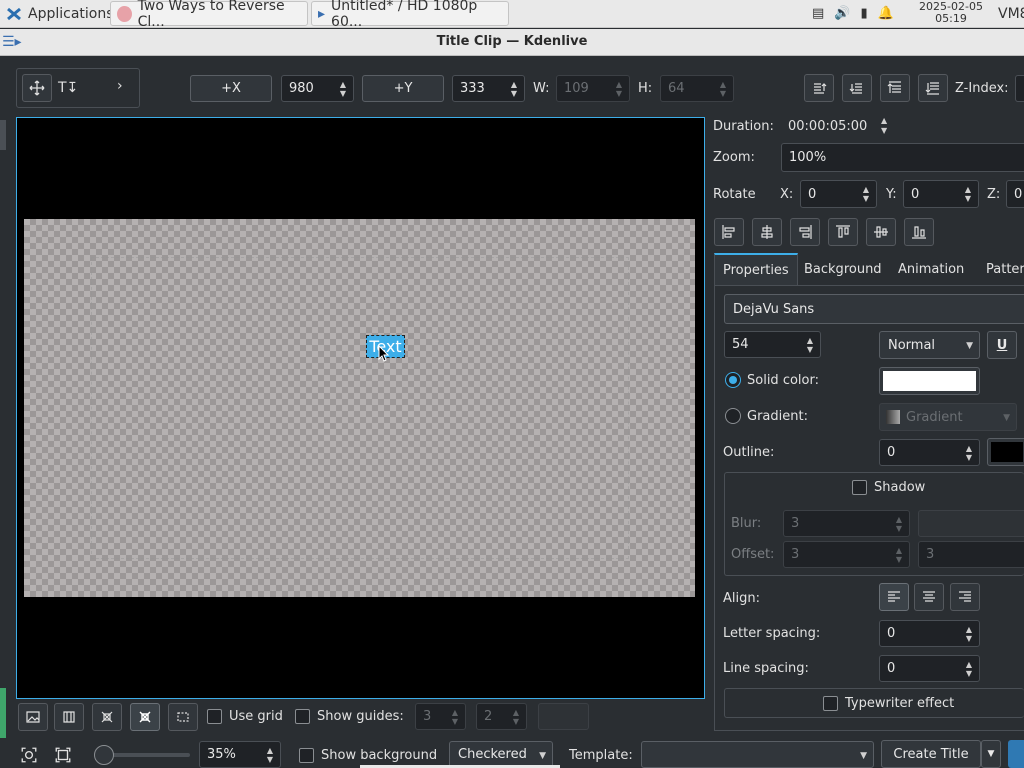 The width and height of the screenshot is (1024, 768). What do you see at coordinates (1001, 269) in the screenshot?
I see `tab-pattern: Patter` at bounding box center [1001, 269].